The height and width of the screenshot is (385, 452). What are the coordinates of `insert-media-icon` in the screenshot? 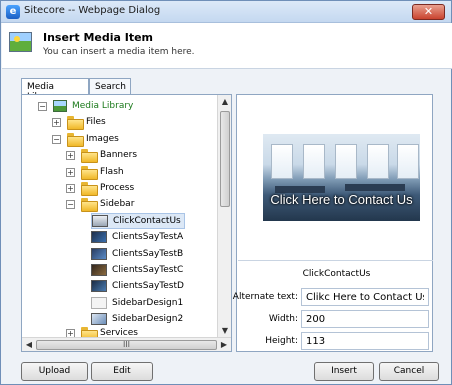 It's located at (20, 42).